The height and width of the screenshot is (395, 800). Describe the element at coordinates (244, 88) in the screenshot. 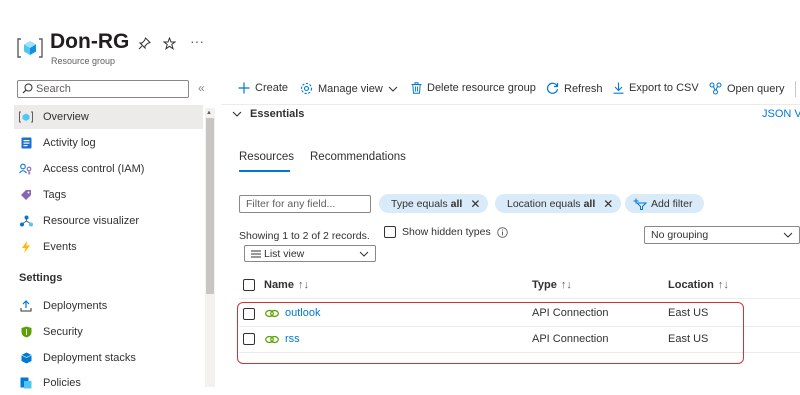

I see `plus-icon` at that location.